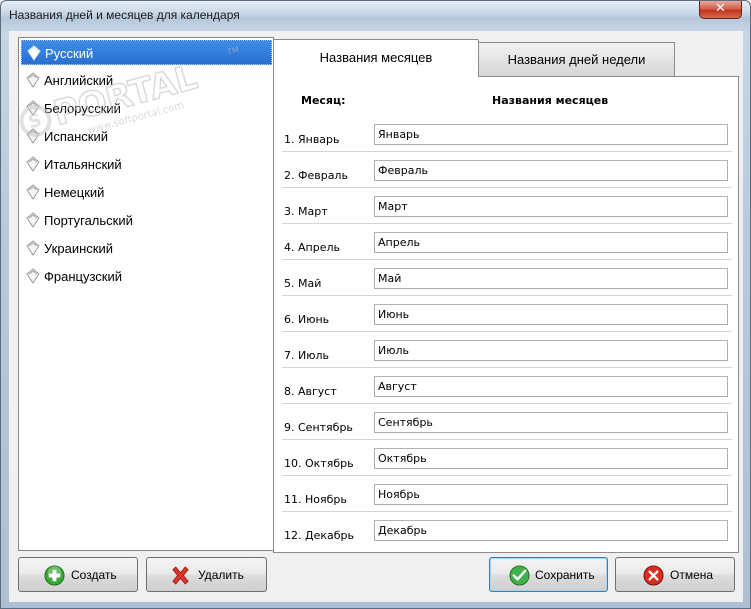 The image size is (751, 609). I want to click on plus-icon, so click(54, 575).